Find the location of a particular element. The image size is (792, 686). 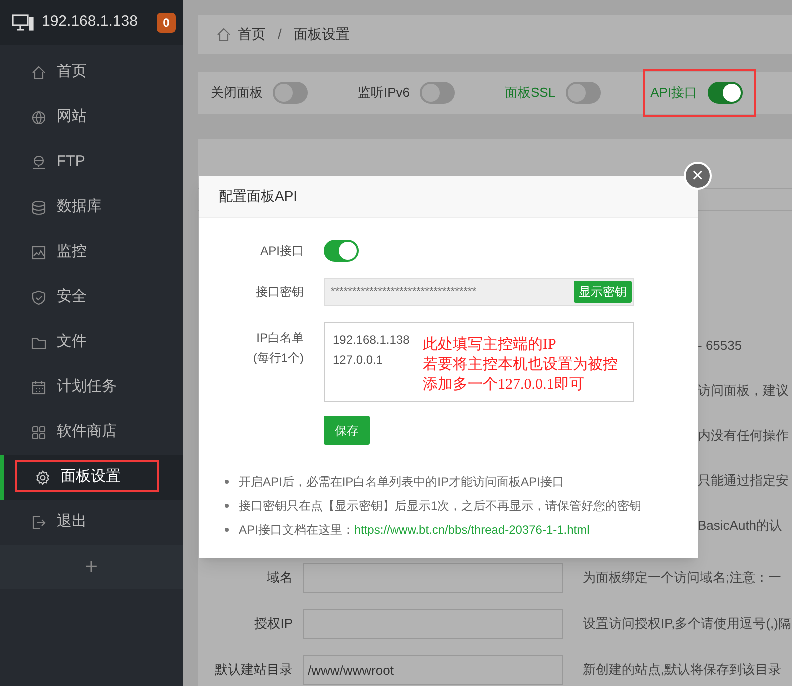

sidebar-item: 数据库 is located at coordinates (91, 207).